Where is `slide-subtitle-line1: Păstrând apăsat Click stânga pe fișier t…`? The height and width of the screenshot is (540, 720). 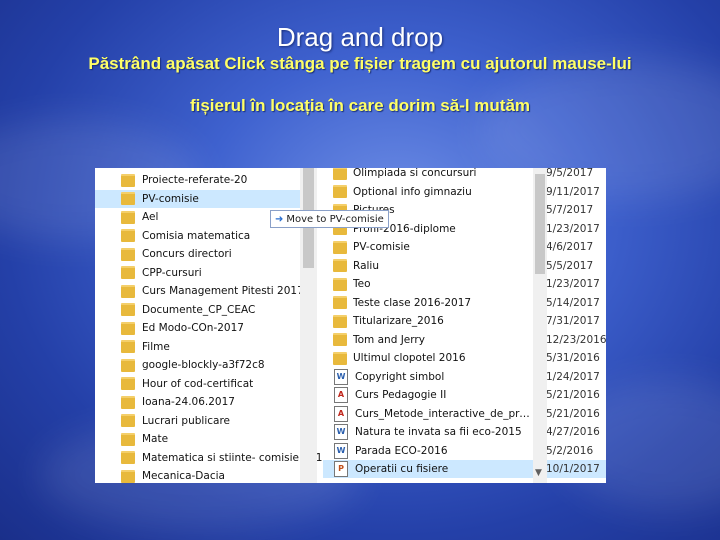 slide-subtitle-line1: Păstrând apăsat Click stânga pe fișier t… is located at coordinates (360, 63).